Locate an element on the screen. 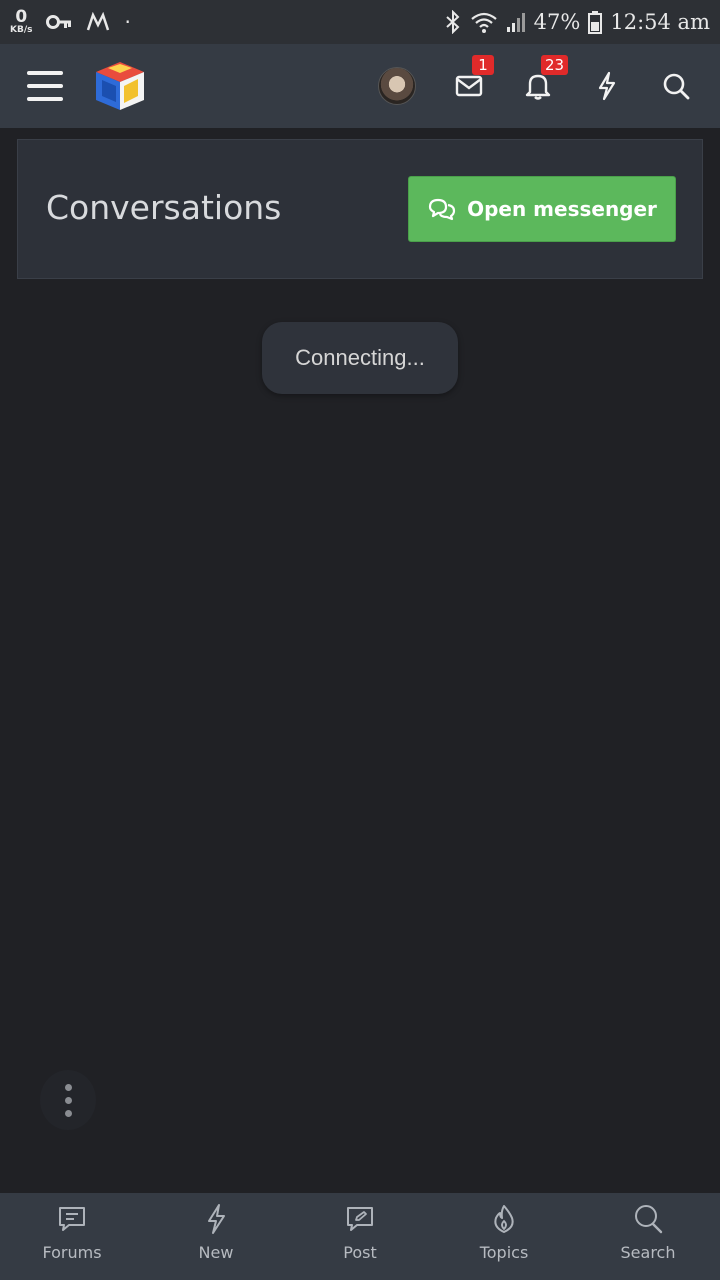  battery-icon is located at coordinates (595, 22).